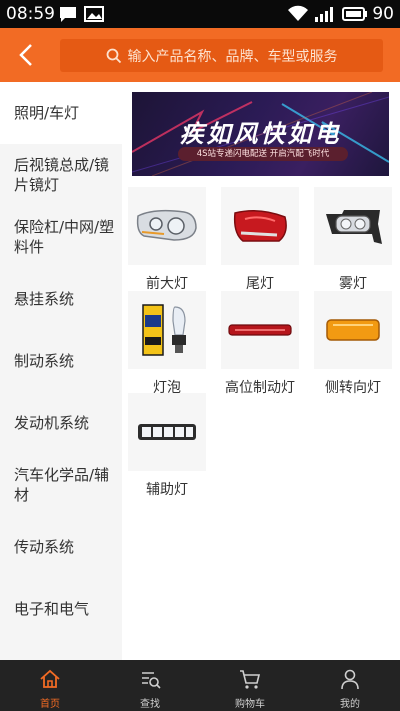 This screenshot has width=400, height=711. Describe the element at coordinates (350, 704) in the screenshot. I see `nav-label: 我的` at that location.